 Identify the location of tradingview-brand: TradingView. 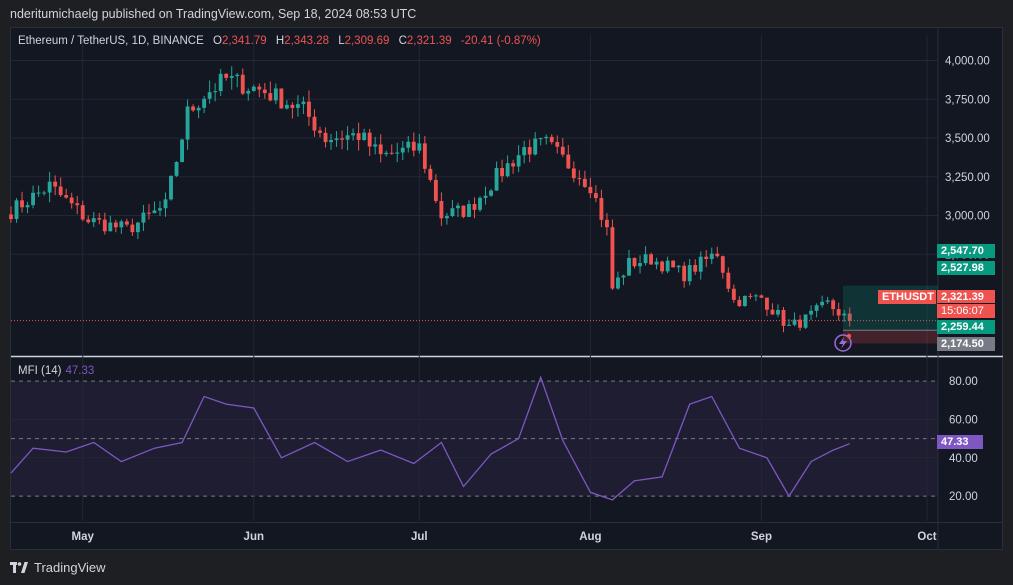
(58, 567).